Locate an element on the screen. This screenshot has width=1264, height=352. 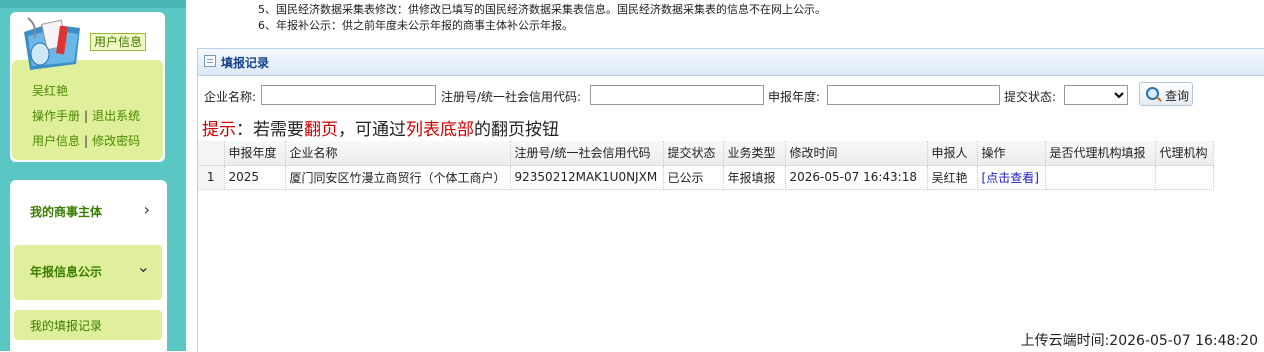
cell-modified-time: 2026-05-07 16:43:18 is located at coordinates (856, 177).